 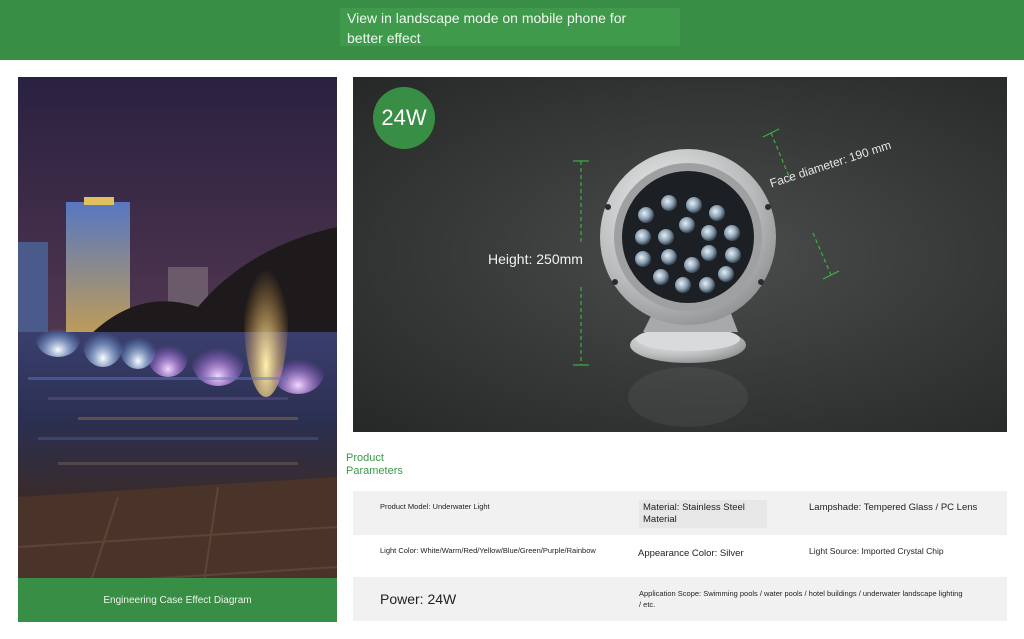 What do you see at coordinates (365, 458) in the screenshot?
I see `parameters-title-line1: Product` at bounding box center [365, 458].